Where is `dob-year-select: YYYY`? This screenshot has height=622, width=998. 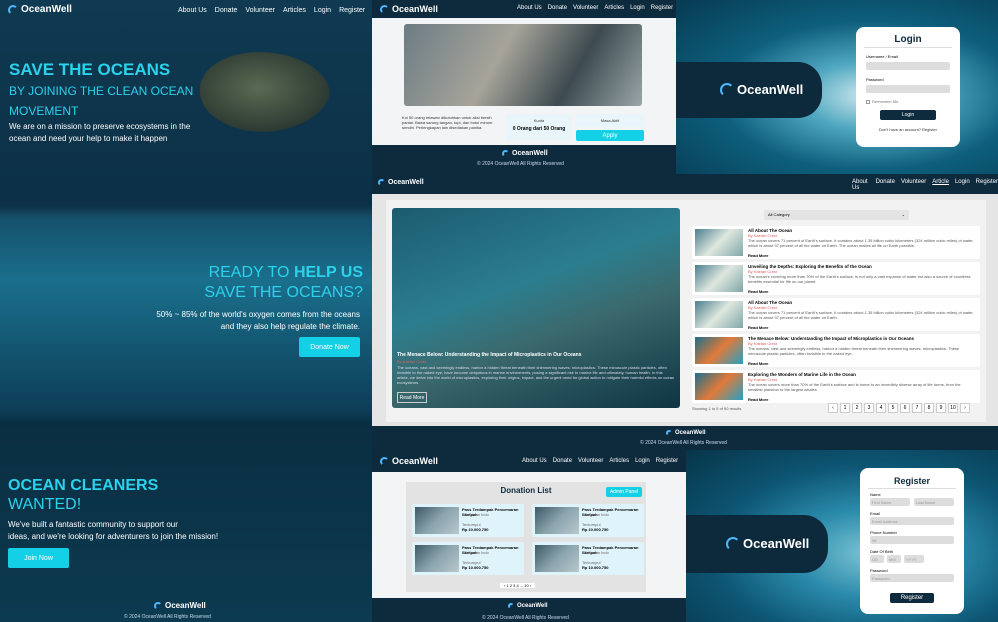 dob-year-select: YYYY is located at coordinates (914, 559).